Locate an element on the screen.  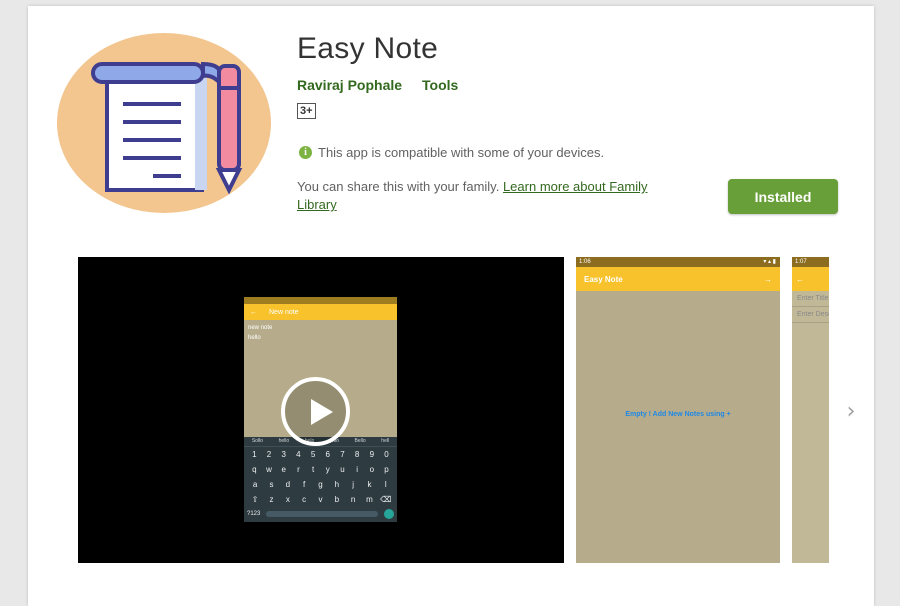
keyboard-key: q is located at coordinates (254, 469).